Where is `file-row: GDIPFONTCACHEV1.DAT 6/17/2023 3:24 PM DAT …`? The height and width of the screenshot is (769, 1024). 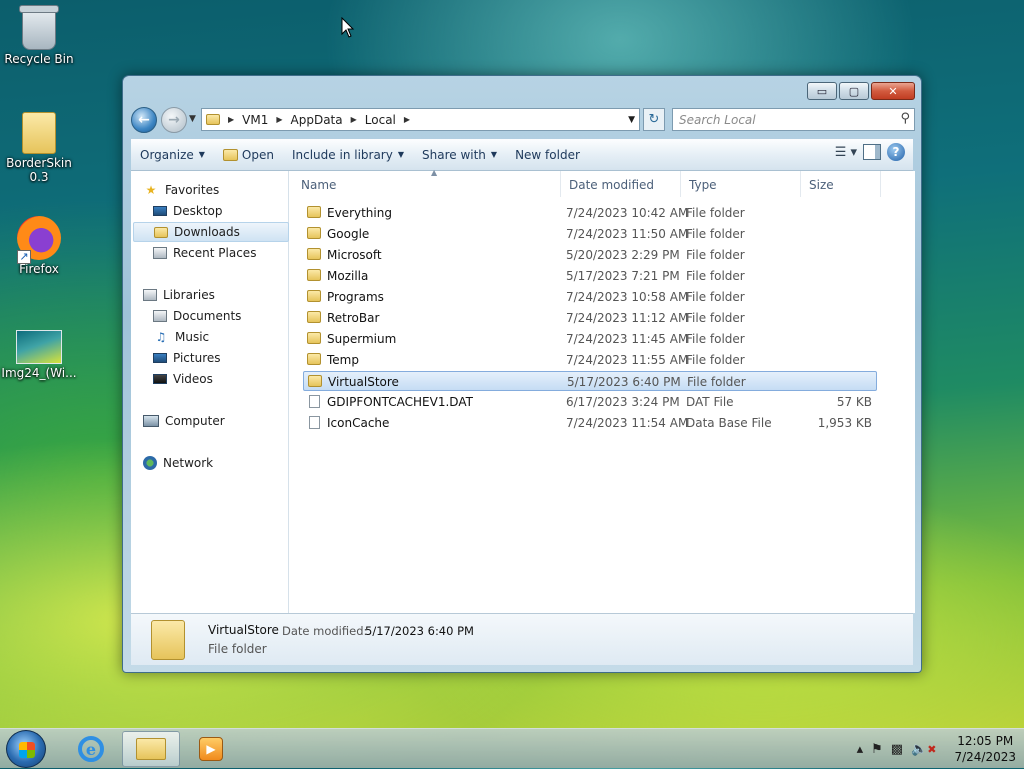
file-row: GDIPFONTCACHEV1.DAT 6/17/2023 3:24 PM DAT … is located at coordinates (590, 402).